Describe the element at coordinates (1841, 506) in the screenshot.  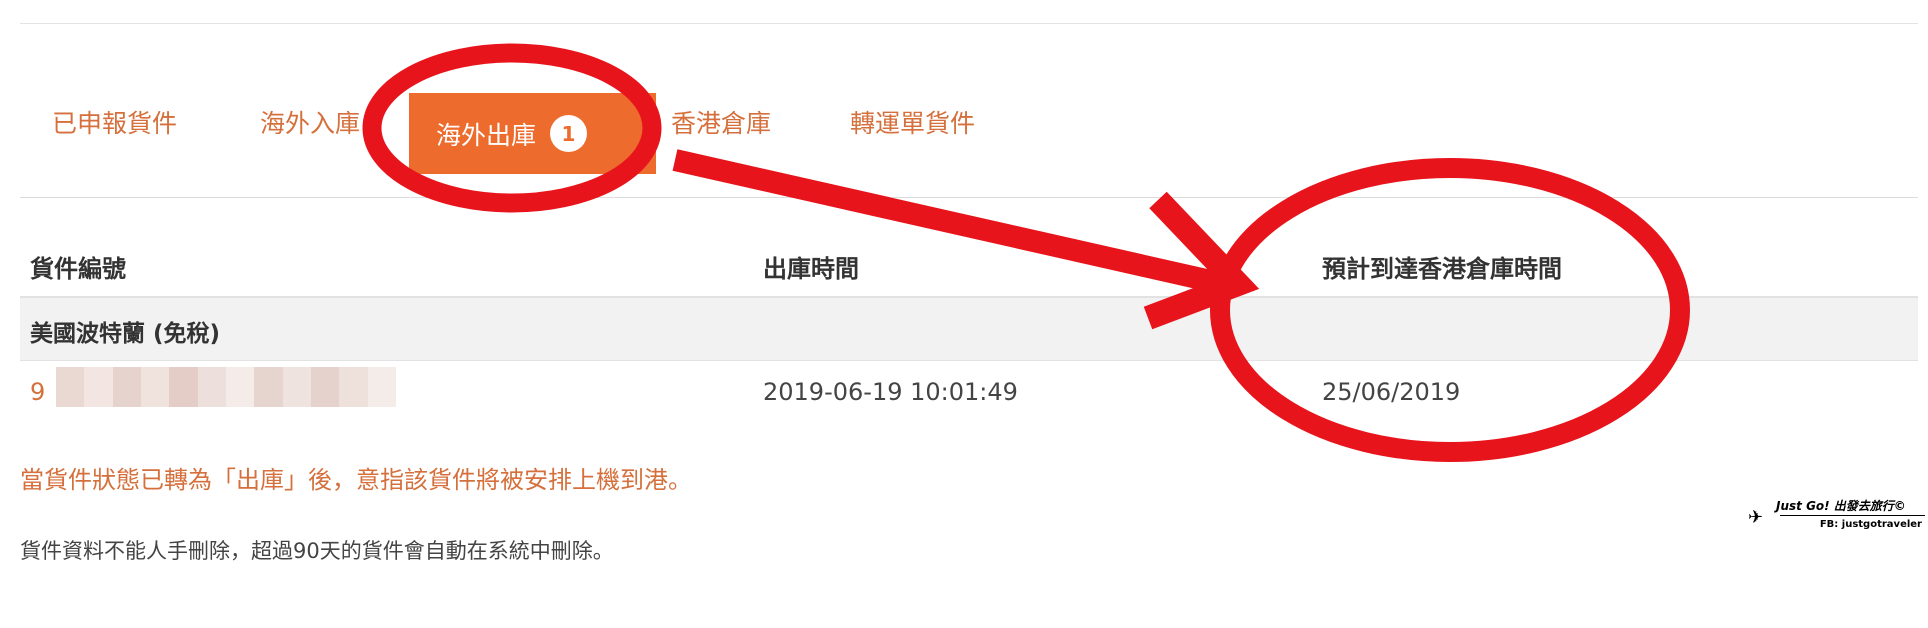
I see `watermark-title: Just Go! 出發去旅行©` at that location.